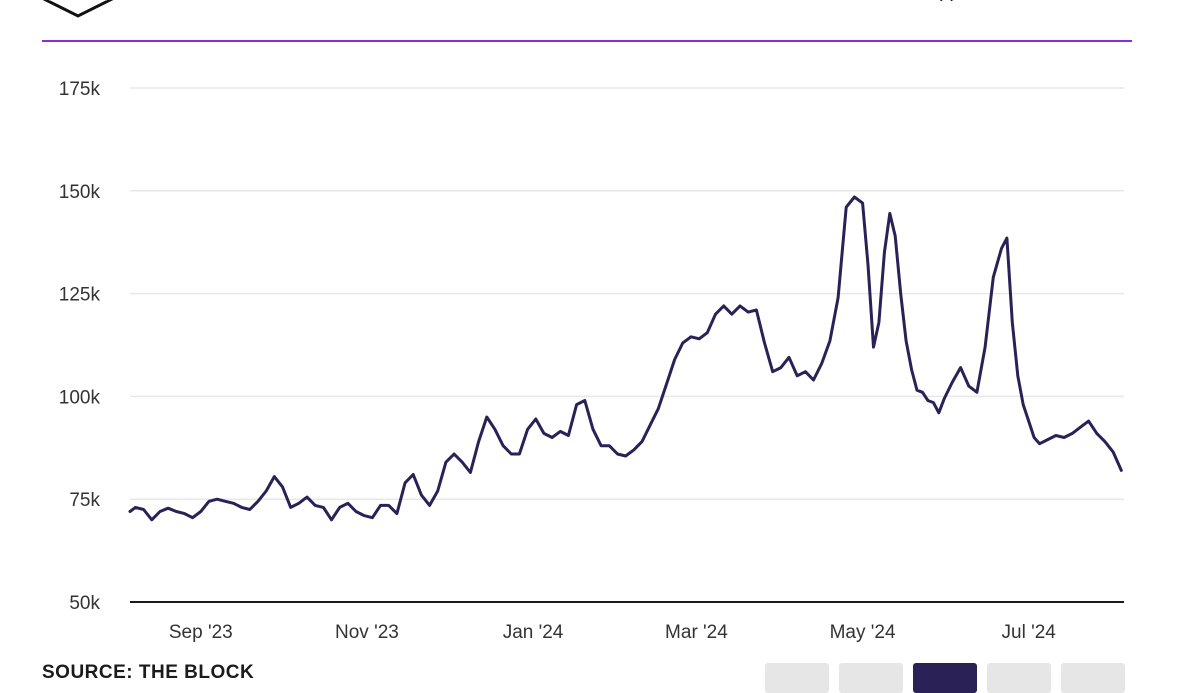  I want to click on y-tick-label: 75k, so click(84, 500).